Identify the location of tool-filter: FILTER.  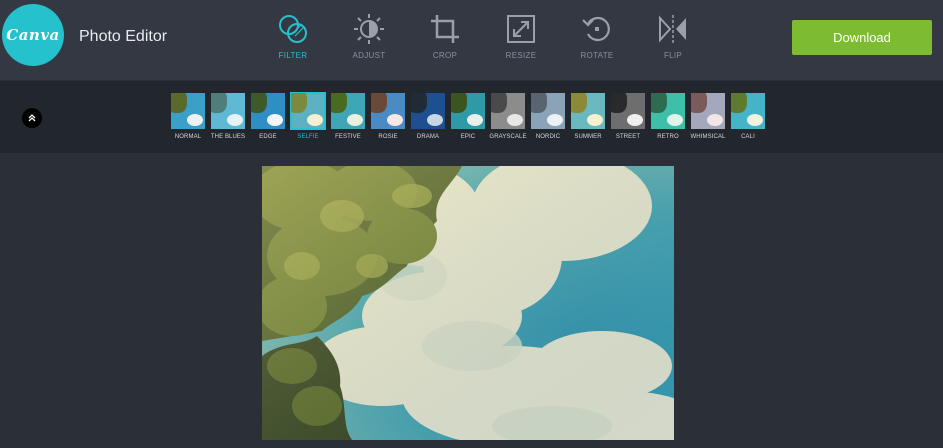
(293, 40).